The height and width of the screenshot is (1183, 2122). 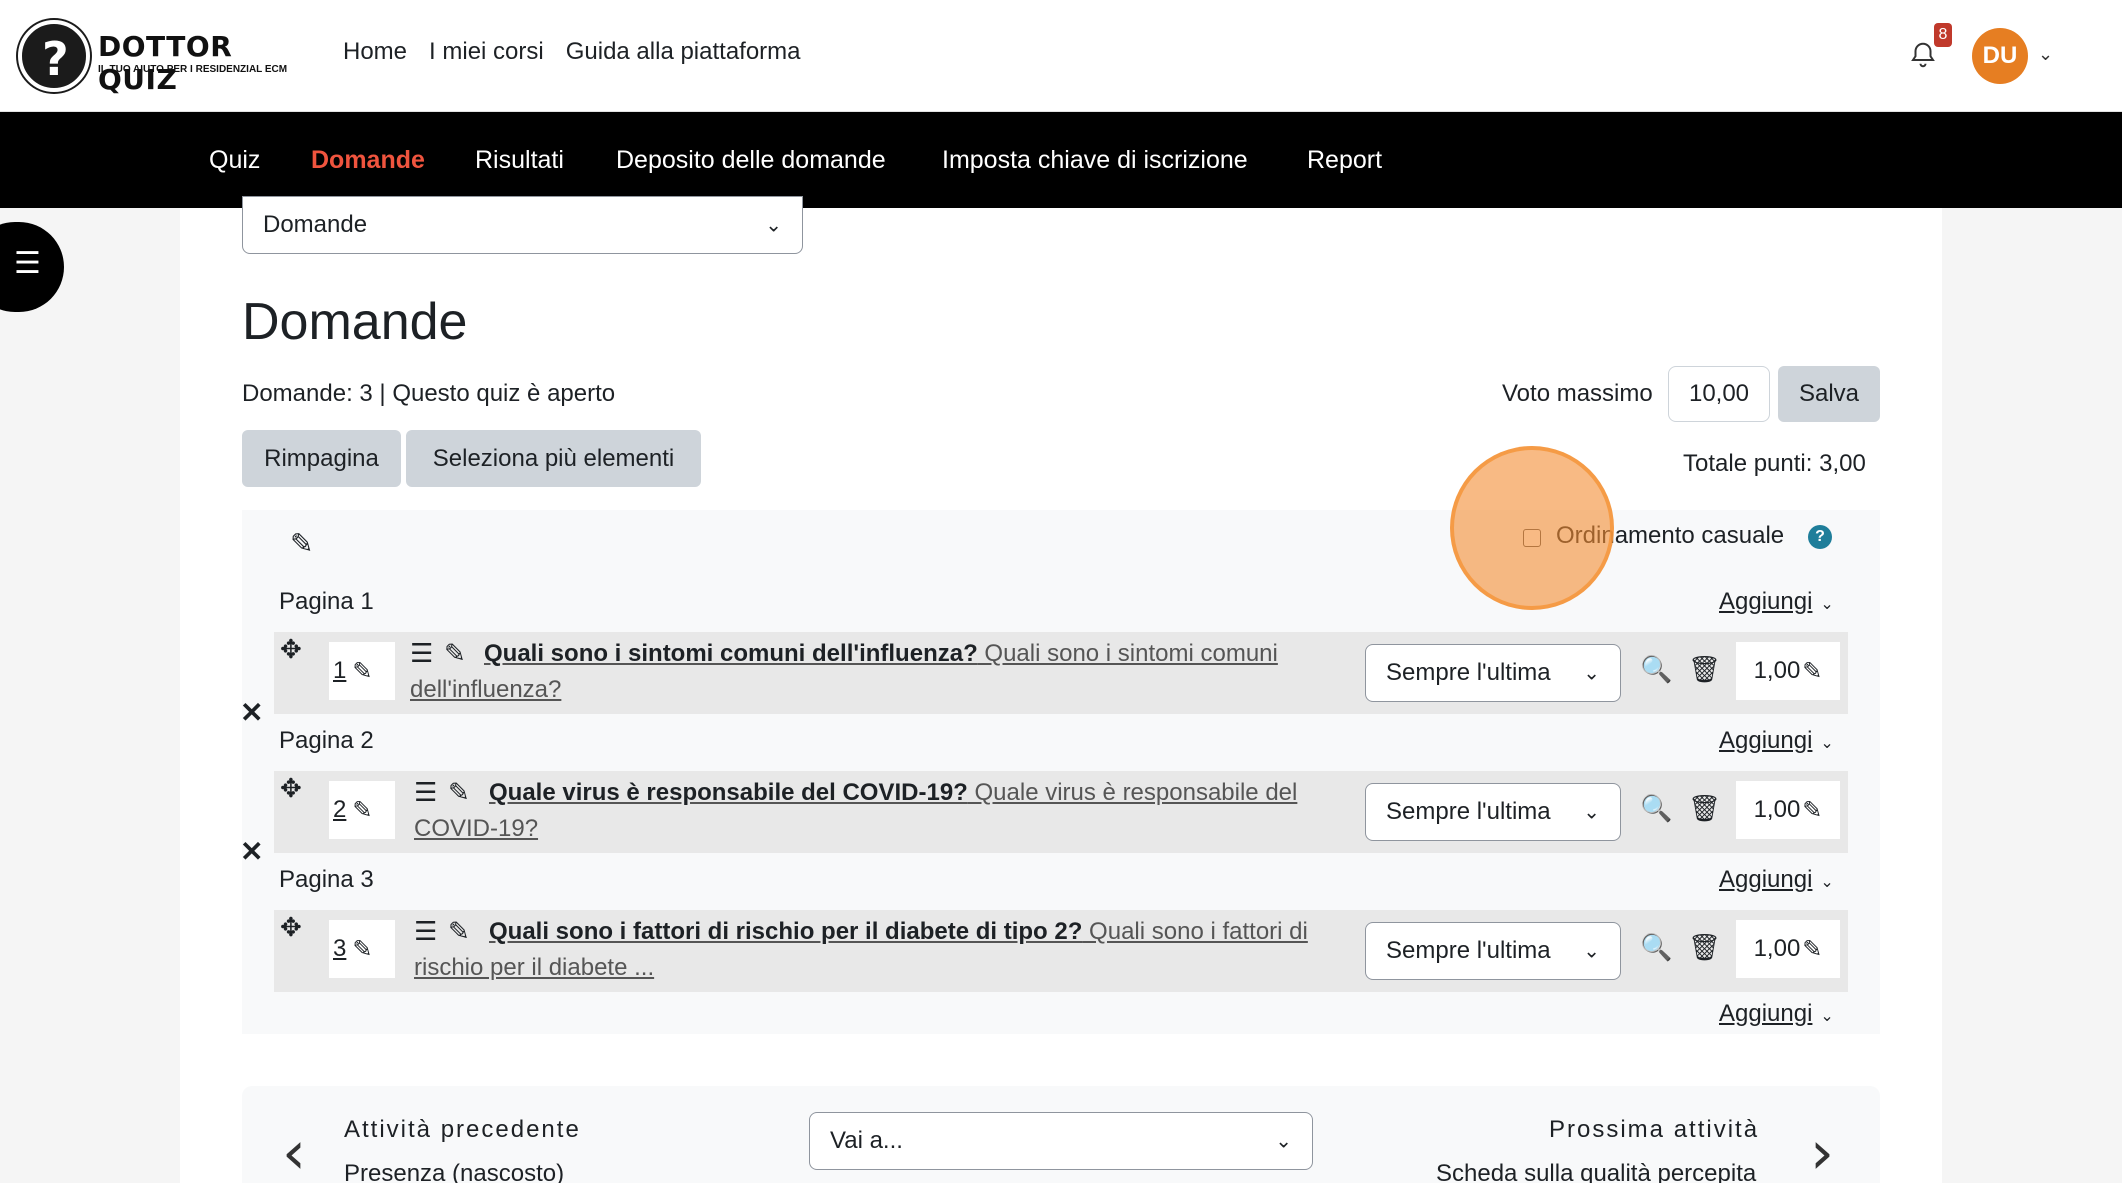 What do you see at coordinates (165, 63) in the screenshot?
I see `brand-title: DOTTOR QUIZ` at bounding box center [165, 63].